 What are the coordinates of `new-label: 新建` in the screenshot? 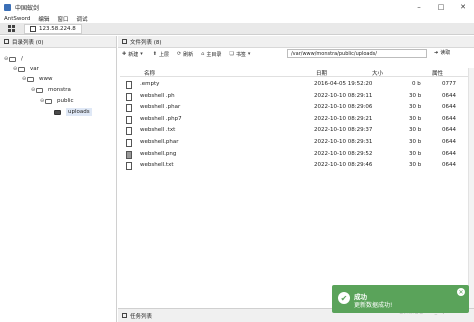 It's located at (133, 54).